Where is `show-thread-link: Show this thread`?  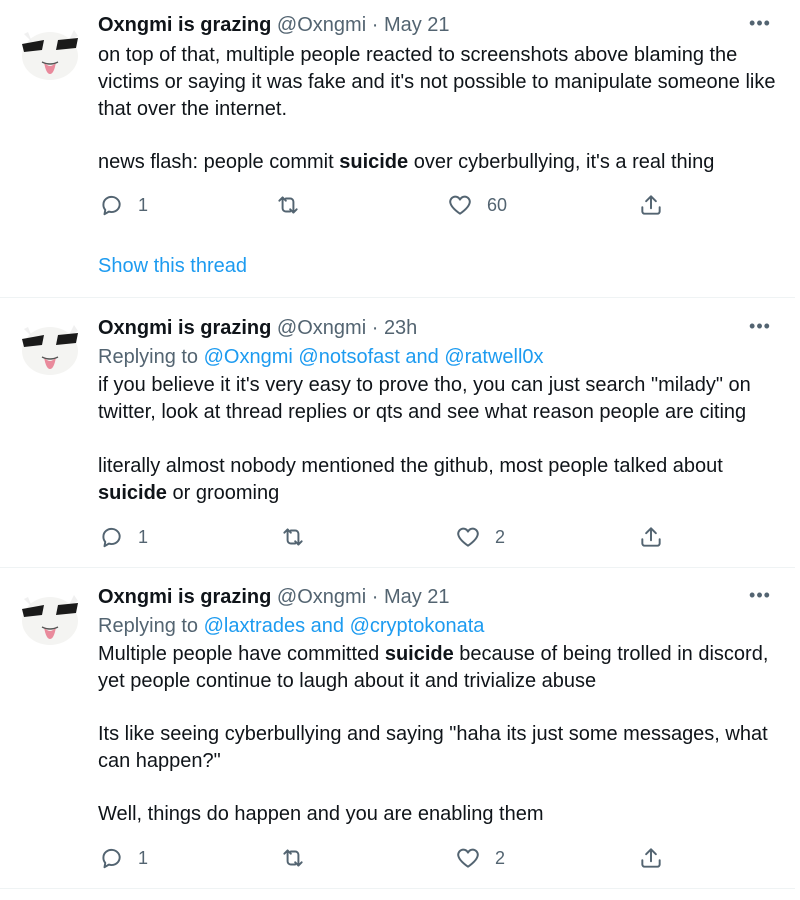 show-thread-link: Show this thread is located at coordinates (172, 266).